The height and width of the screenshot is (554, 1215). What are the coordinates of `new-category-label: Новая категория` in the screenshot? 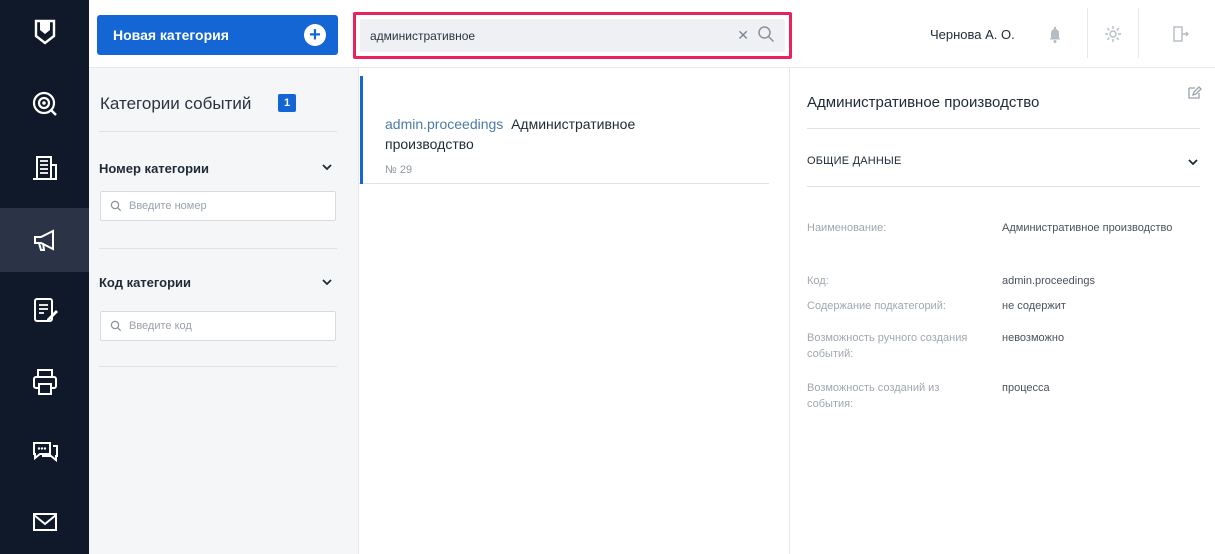 It's located at (171, 35).